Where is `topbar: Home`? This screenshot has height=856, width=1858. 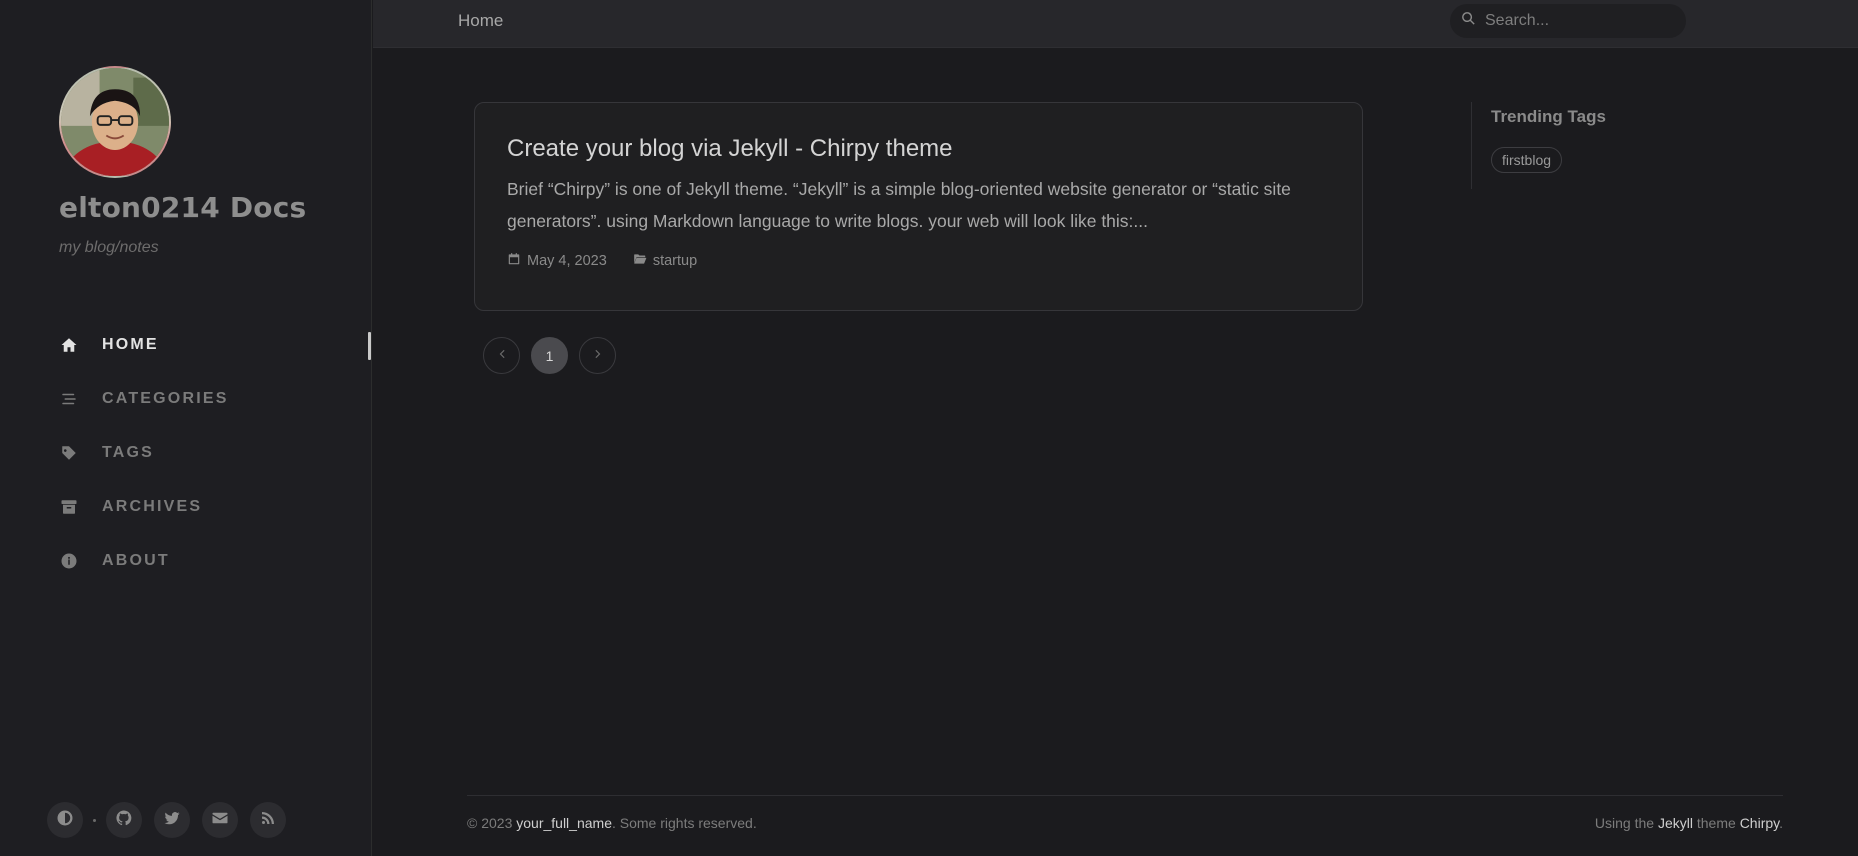
topbar: Home is located at coordinates (1115, 24).